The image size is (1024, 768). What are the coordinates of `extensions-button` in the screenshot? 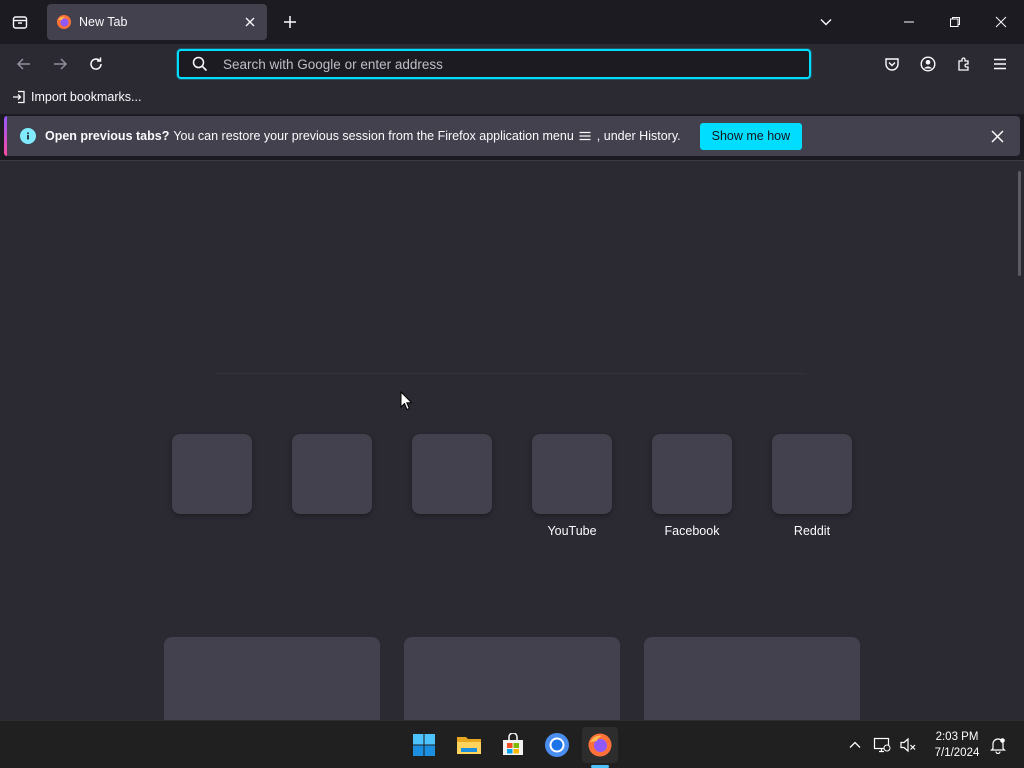 It's located at (964, 64).